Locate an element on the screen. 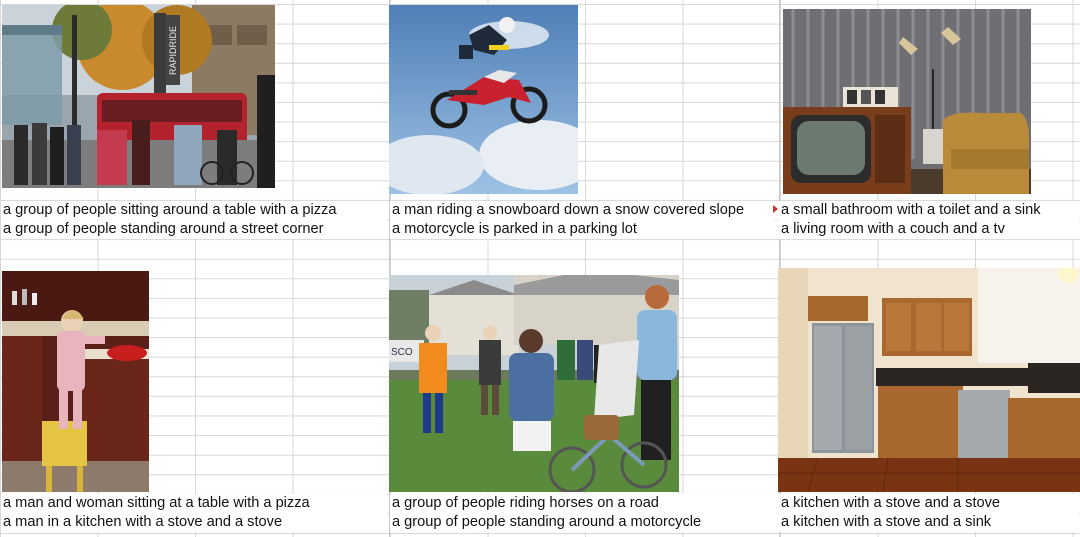 This screenshot has width=1080, height=537. banner-text: SCO is located at coordinates (402, 352).